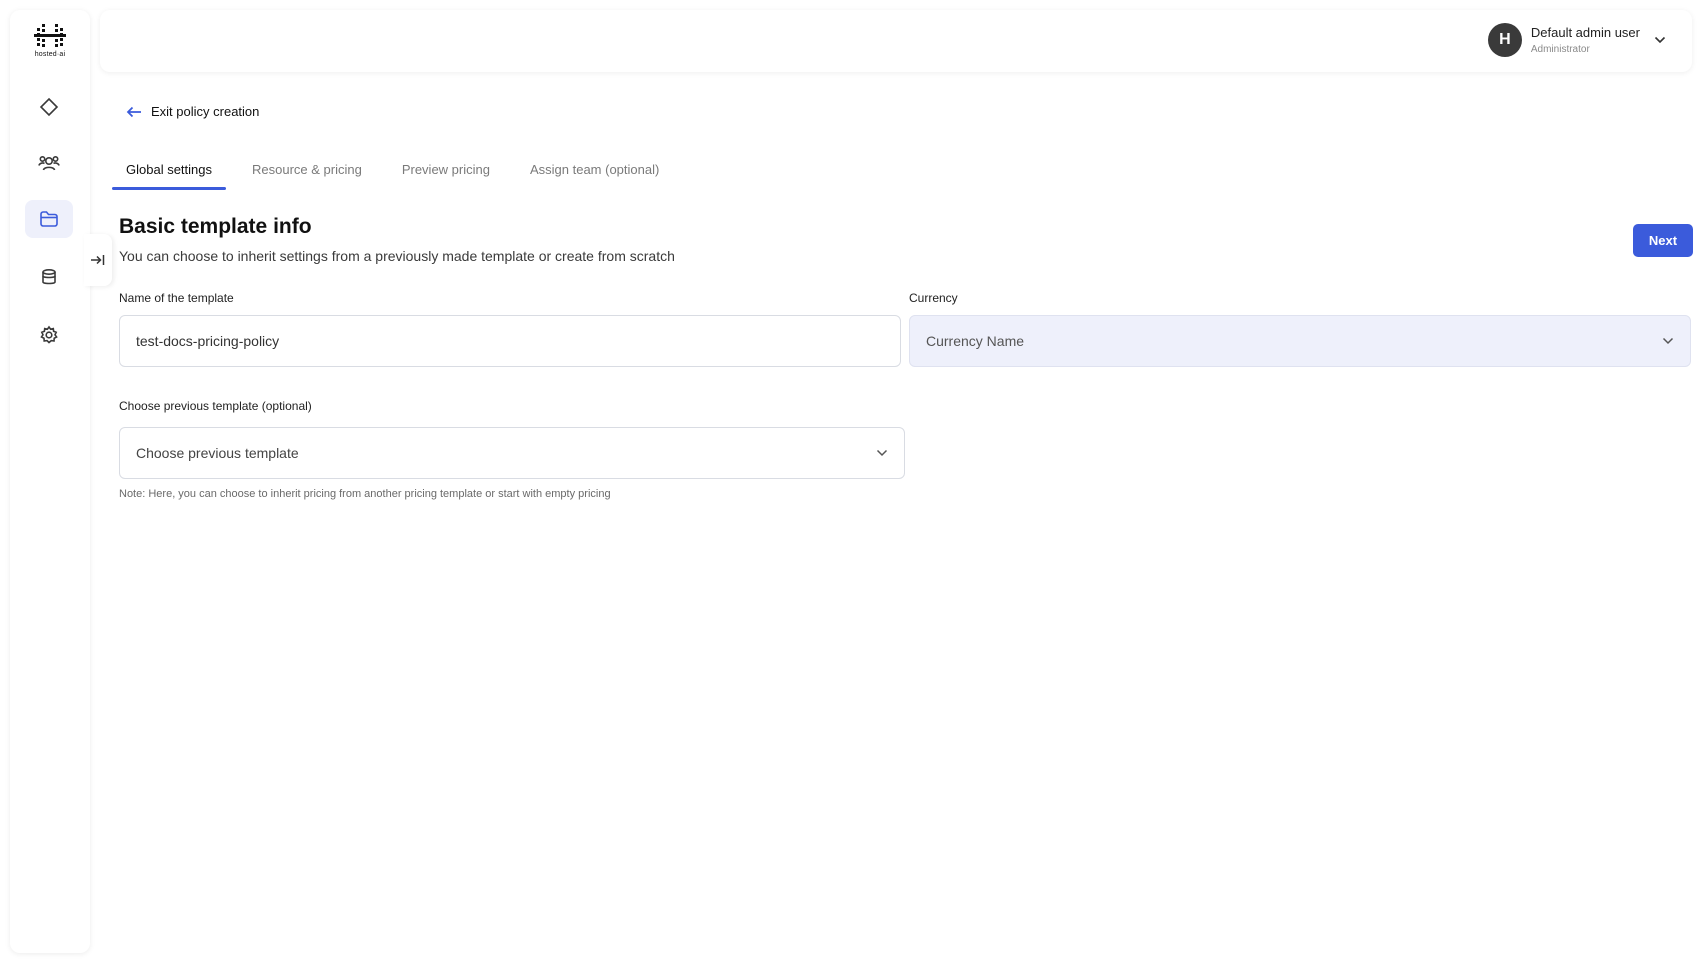 Image resolution: width=1700 pixels, height=960 pixels. What do you see at coordinates (50, 35) in the screenshot?
I see `logo-icon` at bounding box center [50, 35].